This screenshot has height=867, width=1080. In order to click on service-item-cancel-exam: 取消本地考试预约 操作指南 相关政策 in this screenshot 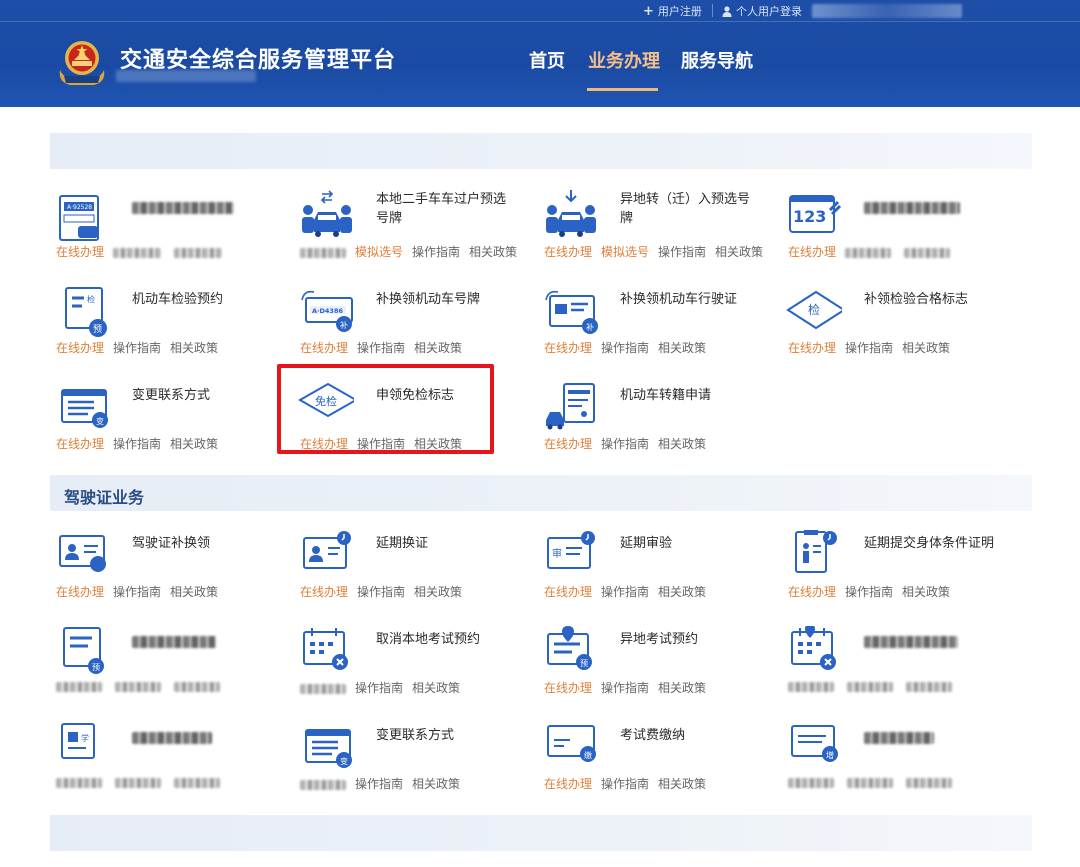, I will do `click(409, 666)`.